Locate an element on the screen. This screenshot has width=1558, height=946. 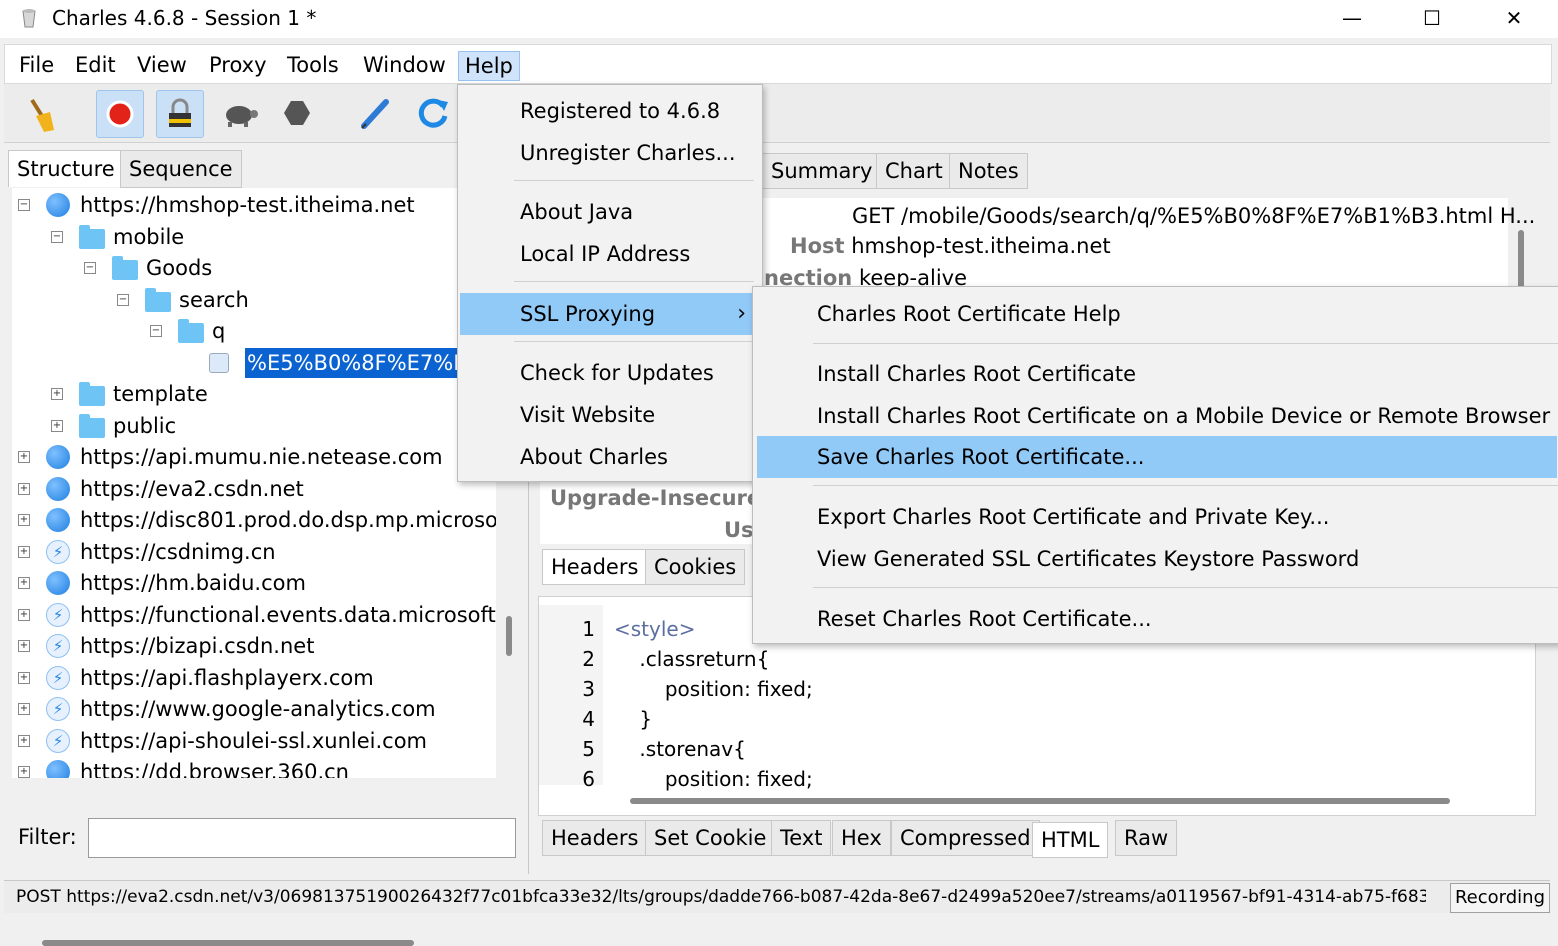
menu-item-ssl-proxying: SSL Proxying › is located at coordinates (608, 314).